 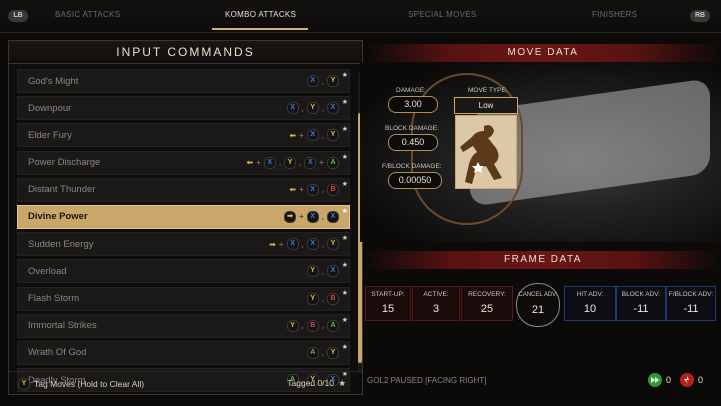 I want to click on move-inputs: Y, B, A, so click(x=312, y=325).